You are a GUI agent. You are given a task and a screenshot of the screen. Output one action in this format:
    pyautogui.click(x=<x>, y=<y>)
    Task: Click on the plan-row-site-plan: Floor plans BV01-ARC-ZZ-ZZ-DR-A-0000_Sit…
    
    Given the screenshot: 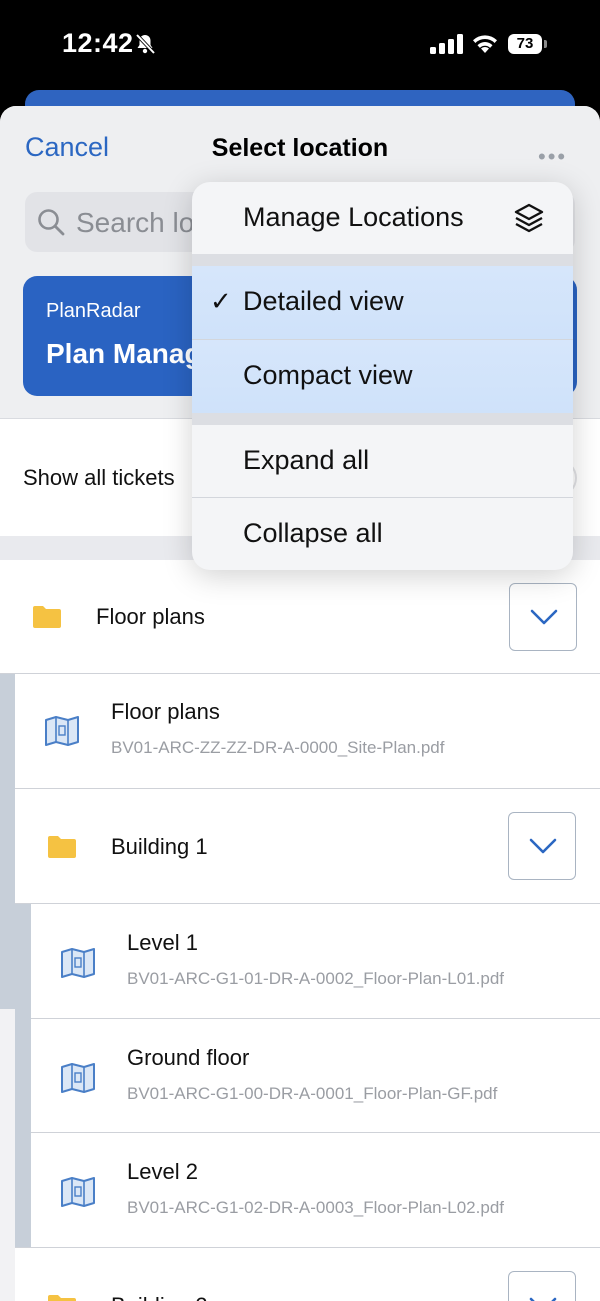 What is the action you would take?
    pyautogui.click(x=307, y=731)
    